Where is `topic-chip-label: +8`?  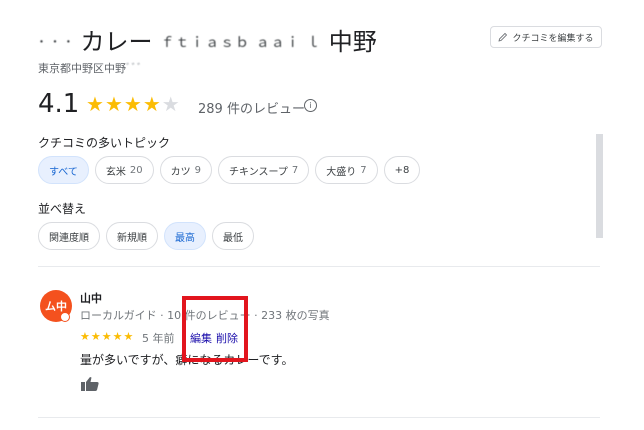 topic-chip-label: +8 is located at coordinates (402, 170).